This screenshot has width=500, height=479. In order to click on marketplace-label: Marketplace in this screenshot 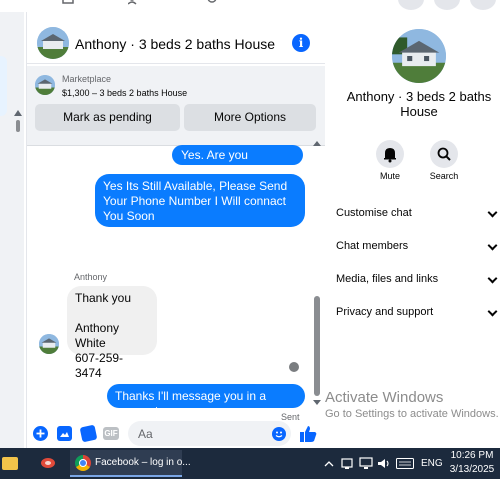, I will do `click(87, 79)`.